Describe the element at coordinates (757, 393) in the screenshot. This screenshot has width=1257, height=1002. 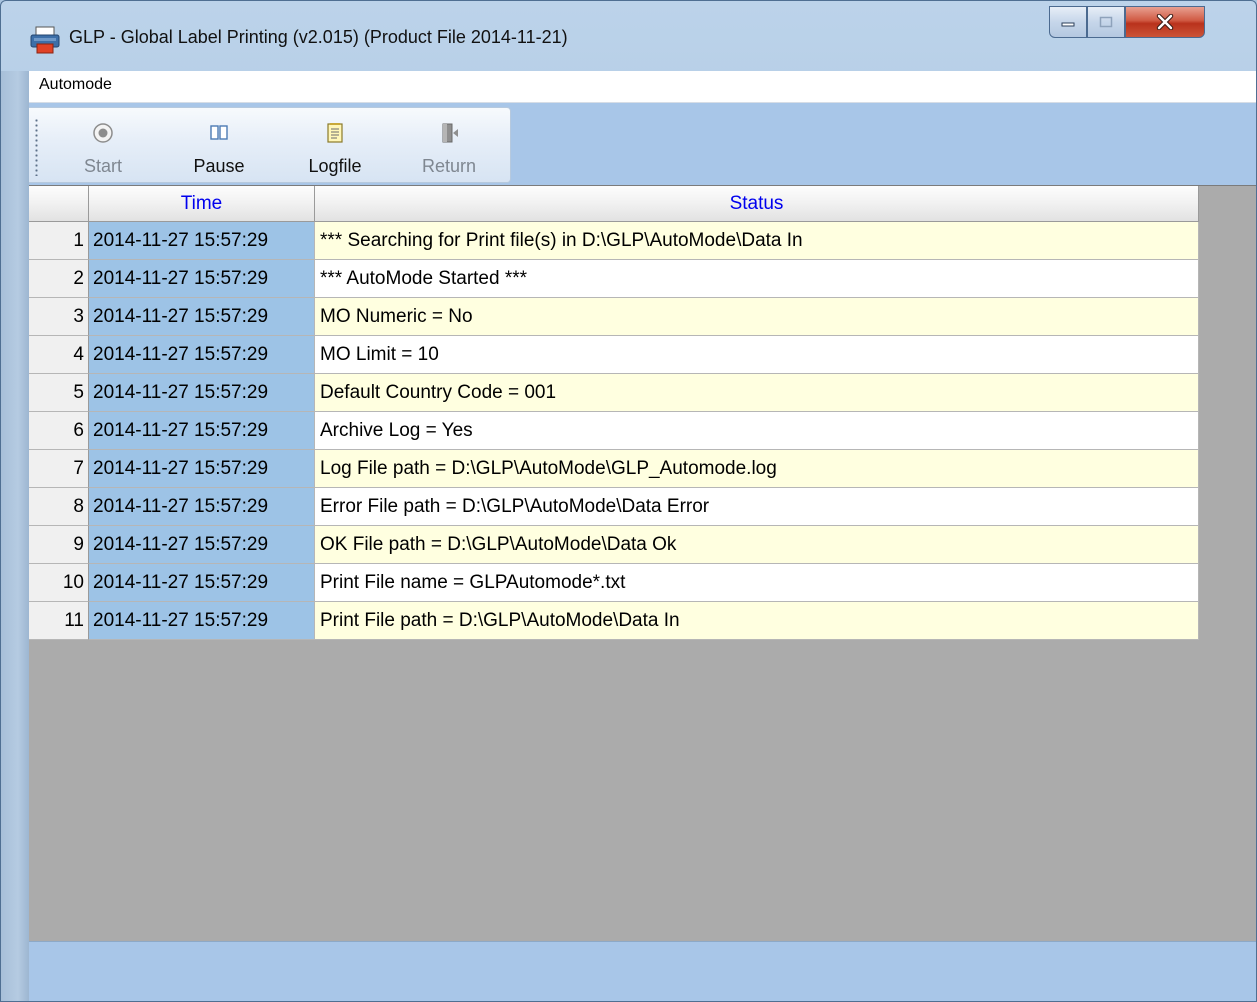
I see `status-cell: Default Country Code = 001` at that location.